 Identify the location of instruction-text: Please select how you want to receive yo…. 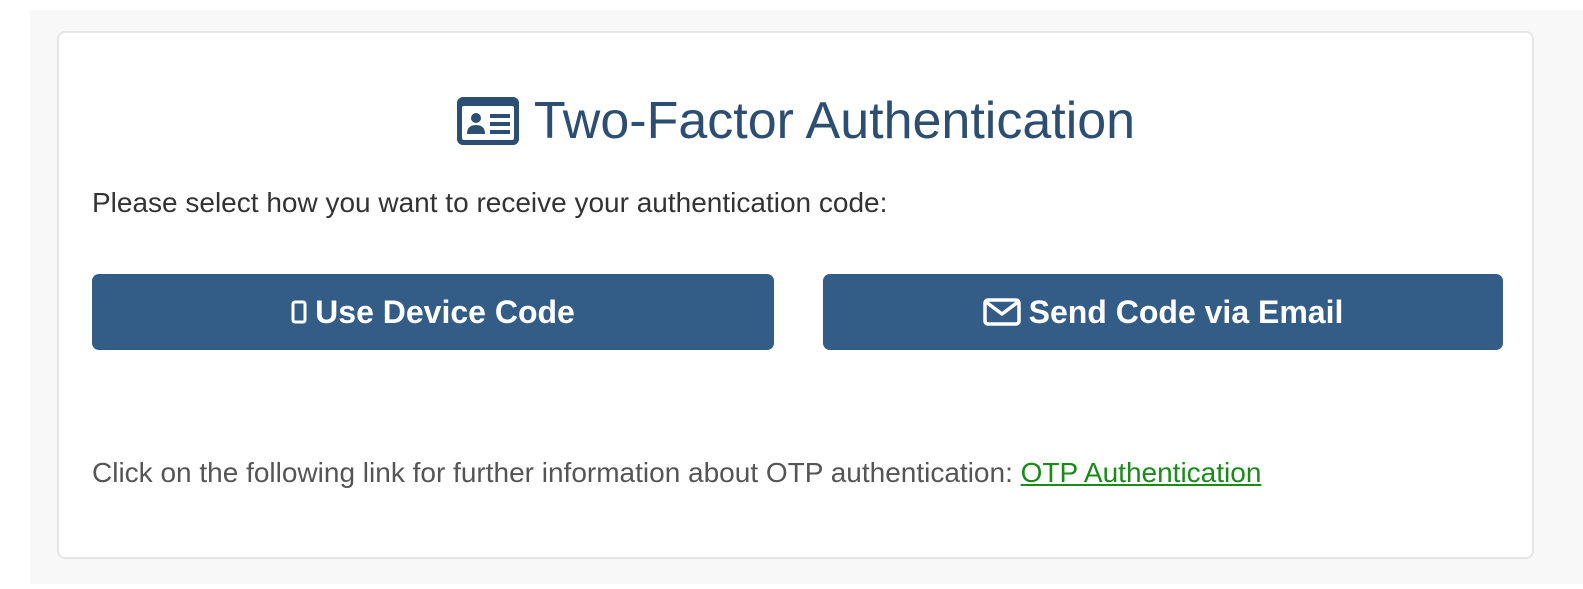
(490, 202).